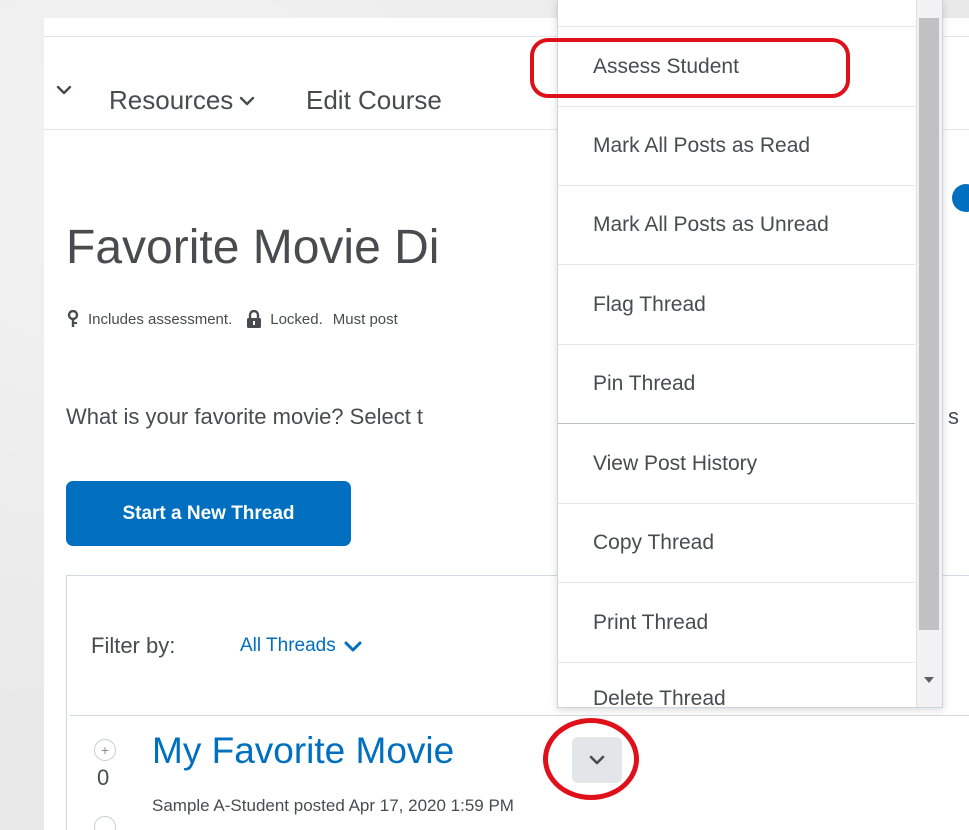  Describe the element at coordinates (929, 324) in the screenshot. I see `scrollbar-thumb` at that location.